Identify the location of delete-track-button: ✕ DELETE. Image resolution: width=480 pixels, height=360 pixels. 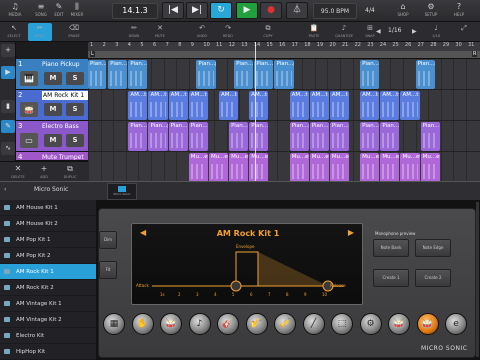
(18, 172).